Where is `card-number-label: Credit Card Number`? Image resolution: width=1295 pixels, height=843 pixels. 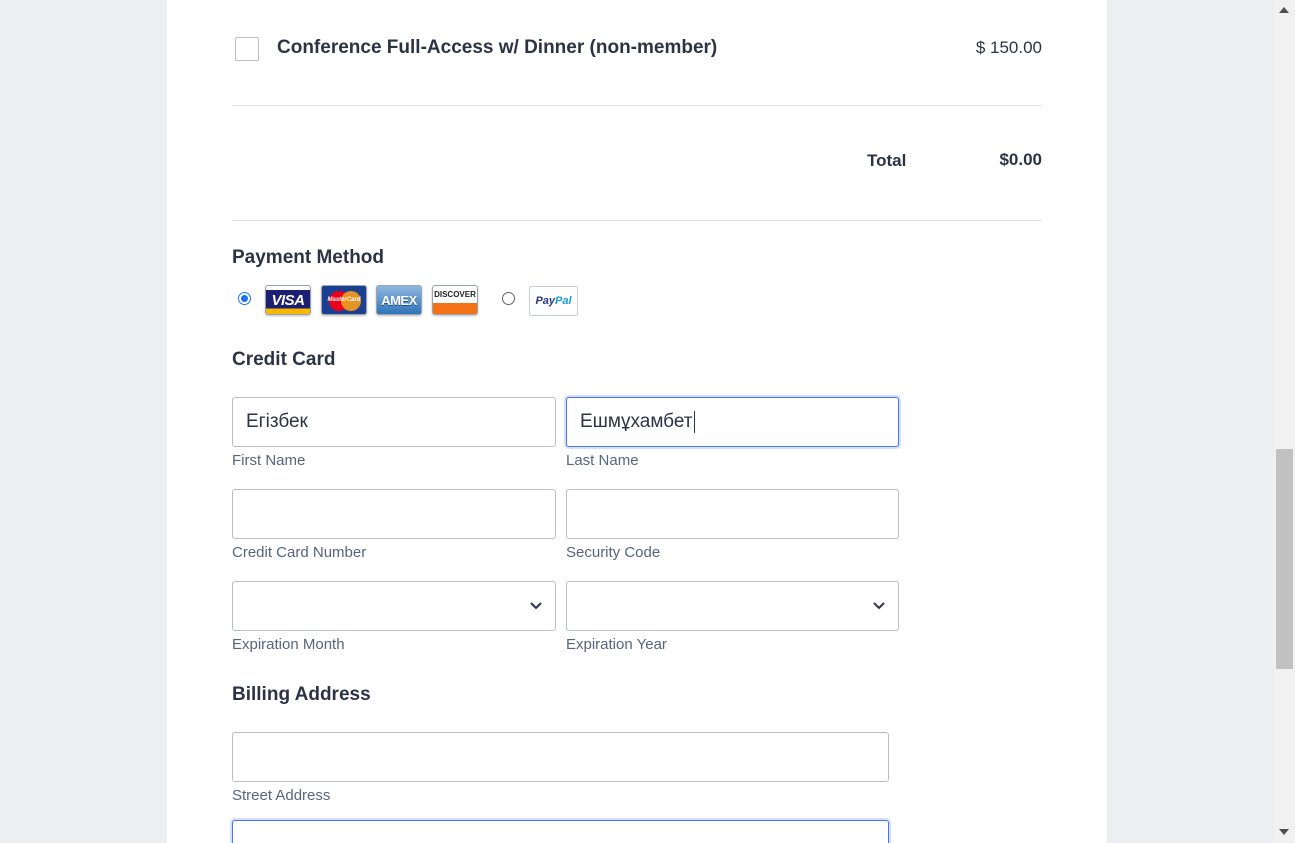
card-number-label: Credit Card Number is located at coordinates (299, 552).